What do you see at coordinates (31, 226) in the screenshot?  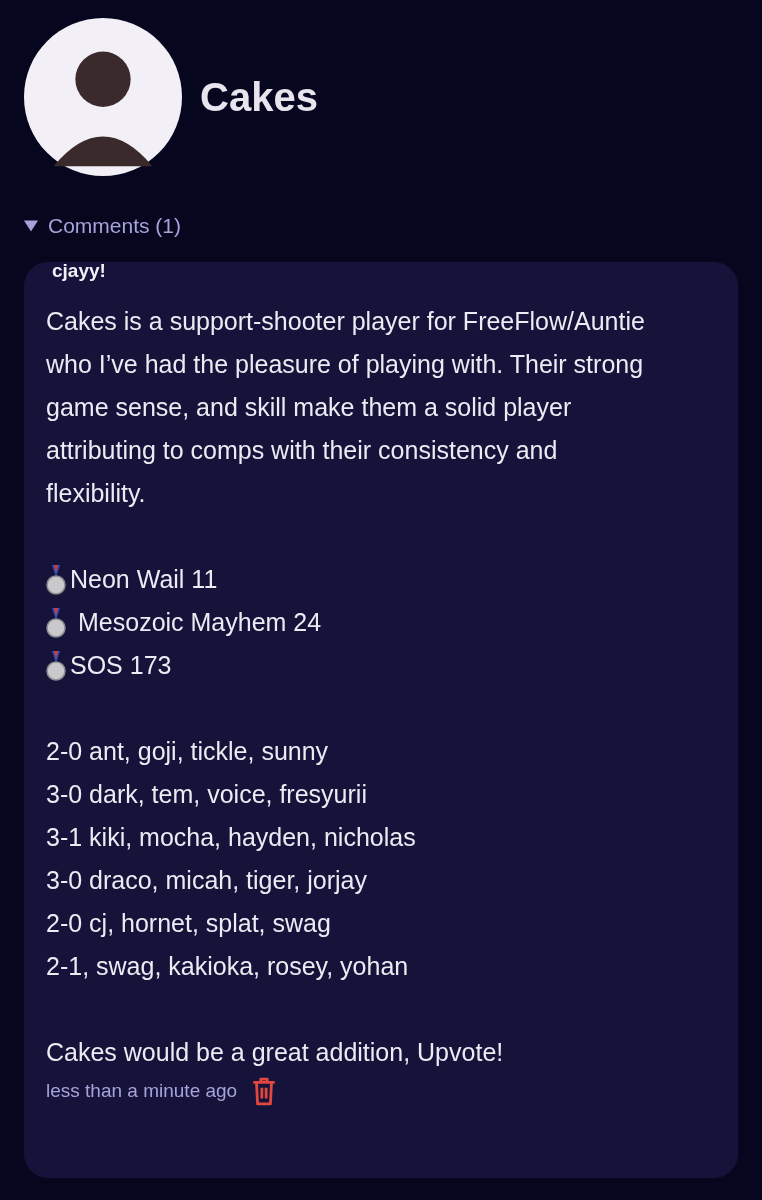 I see `triangle-icon` at bounding box center [31, 226].